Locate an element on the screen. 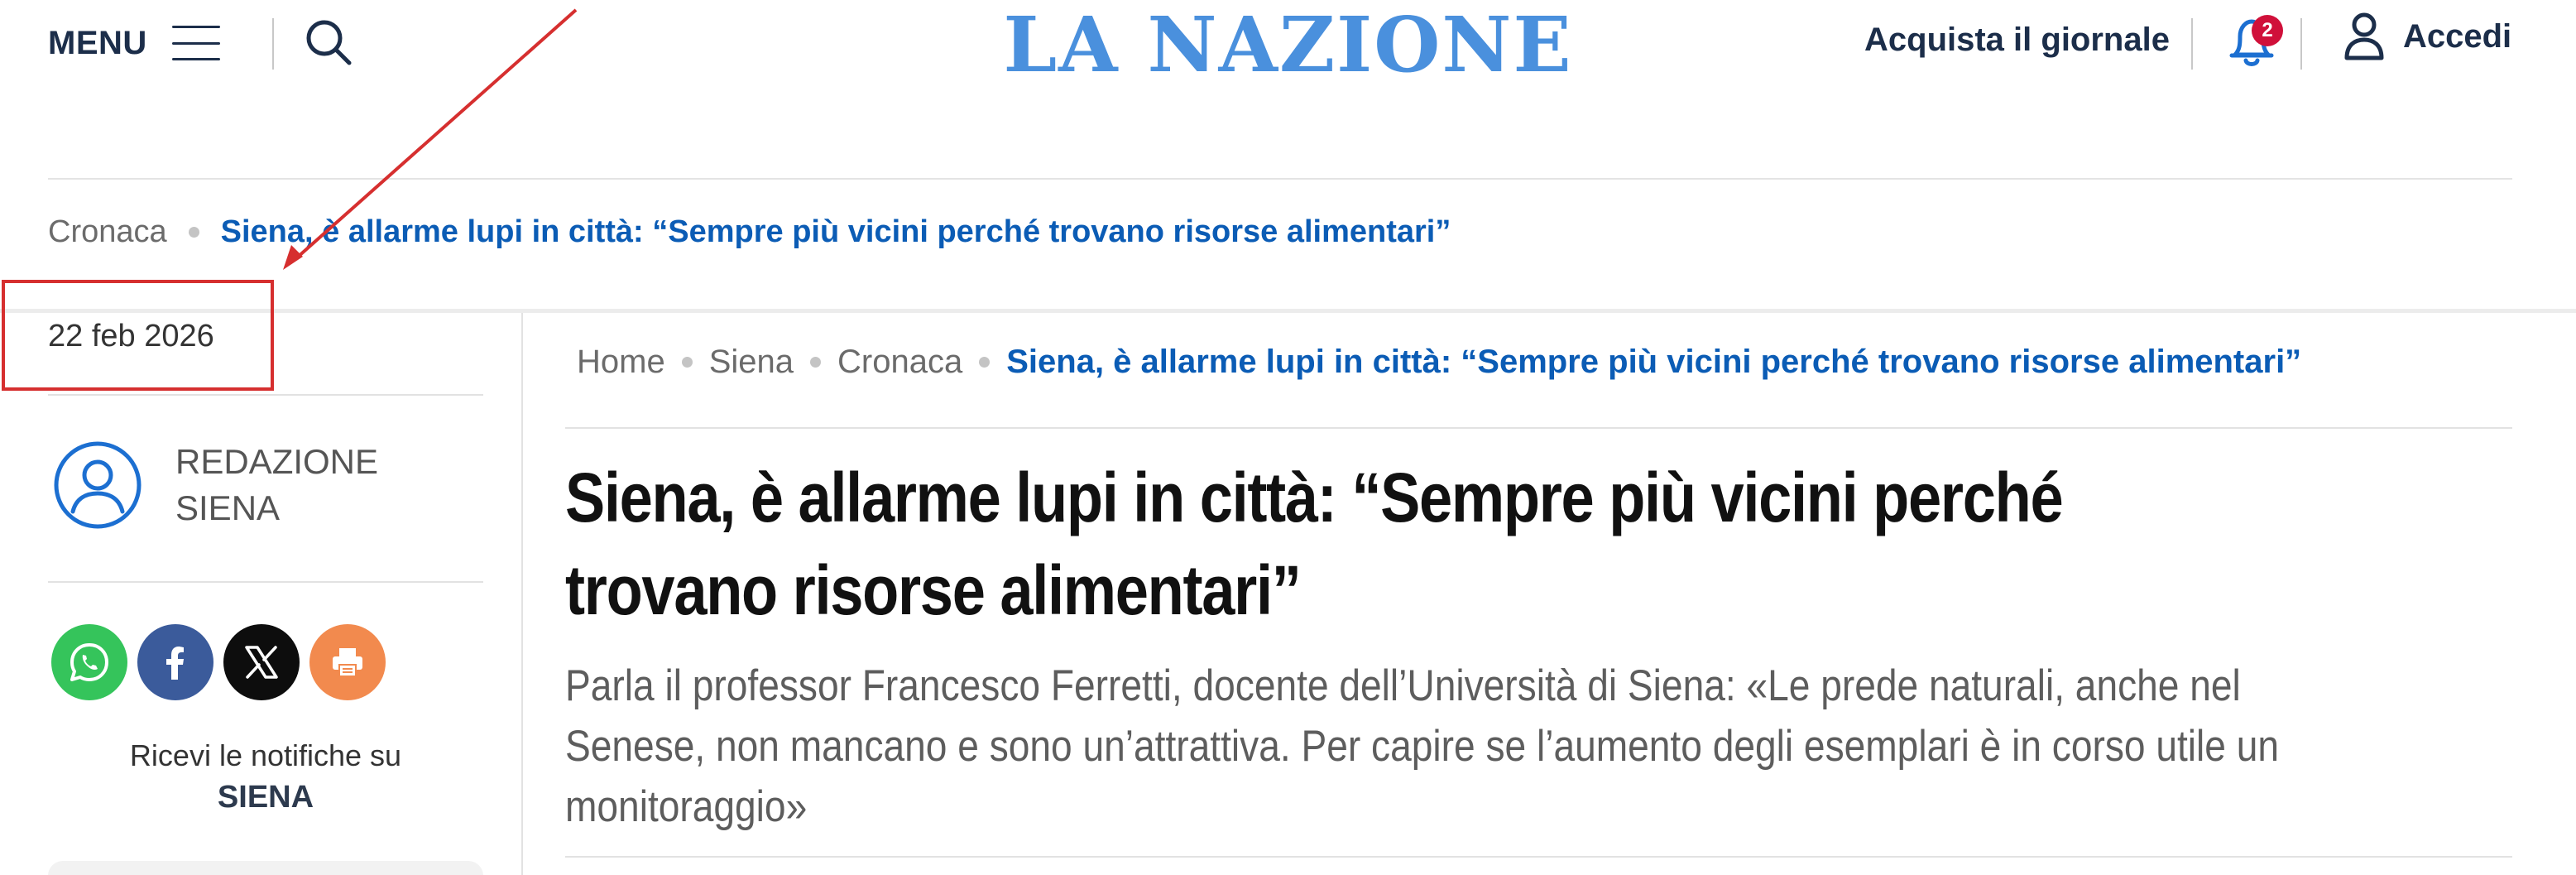 The height and width of the screenshot is (875, 2576). buy-newspaper-link: Acquista il giornale is located at coordinates (2017, 40).